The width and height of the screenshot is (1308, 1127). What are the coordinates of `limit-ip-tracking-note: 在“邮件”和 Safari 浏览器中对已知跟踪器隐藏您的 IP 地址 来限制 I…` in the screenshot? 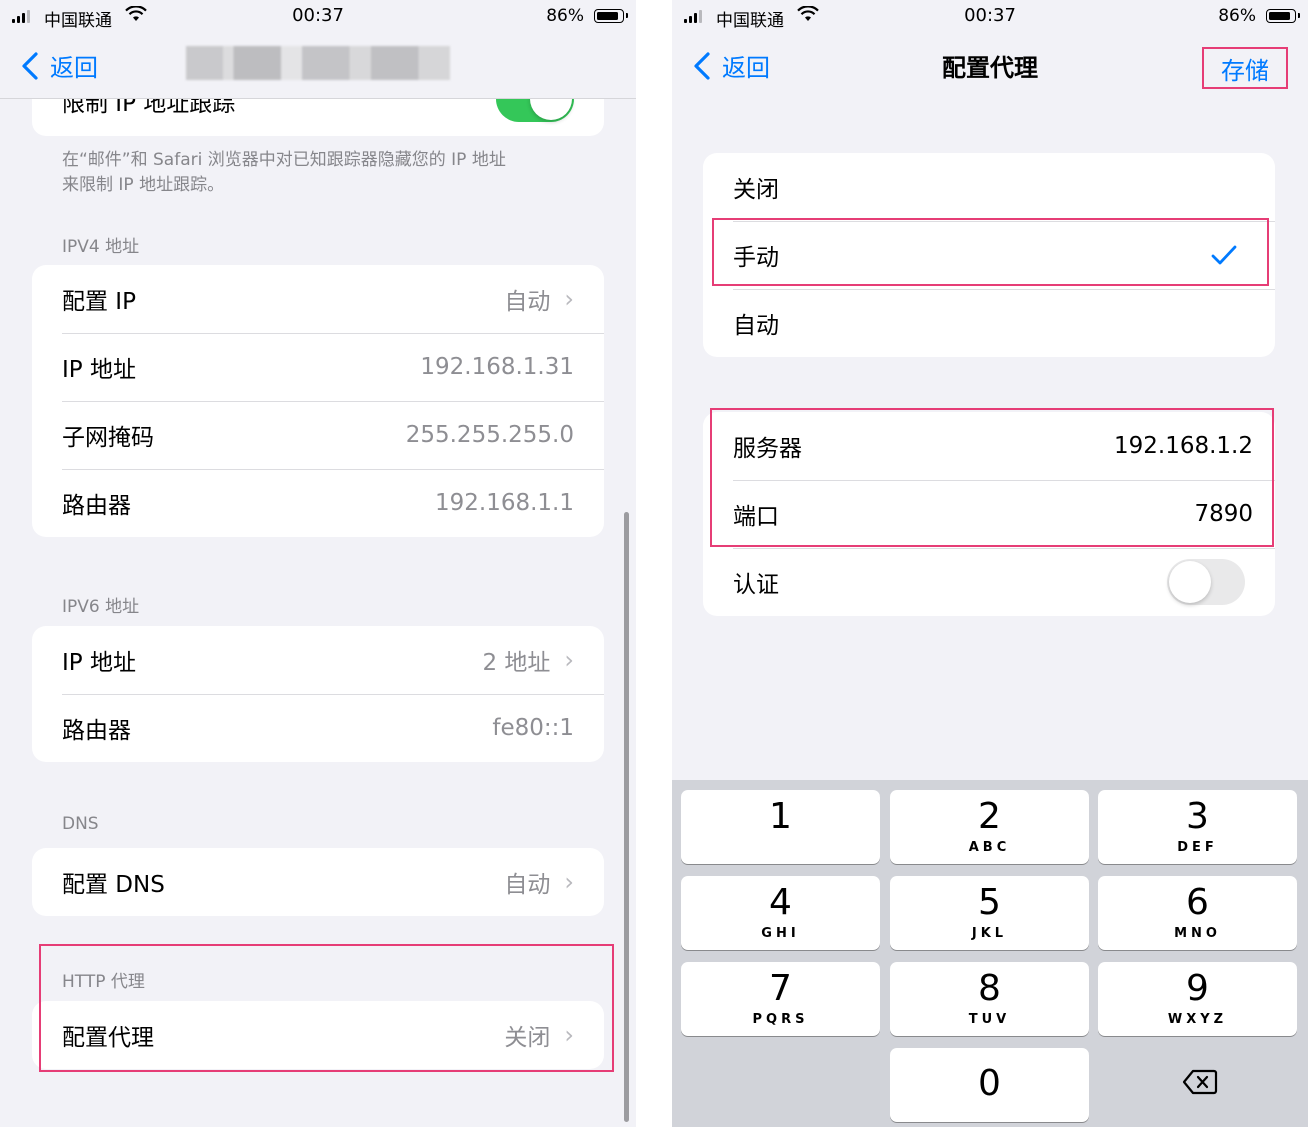 It's located at (284, 173).